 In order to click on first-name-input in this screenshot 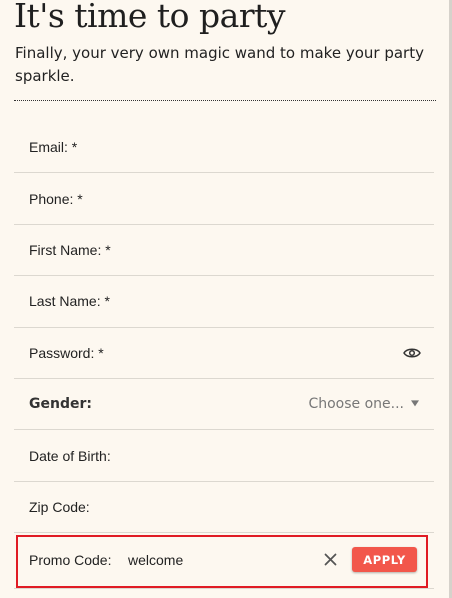, I will do `click(224, 250)`.